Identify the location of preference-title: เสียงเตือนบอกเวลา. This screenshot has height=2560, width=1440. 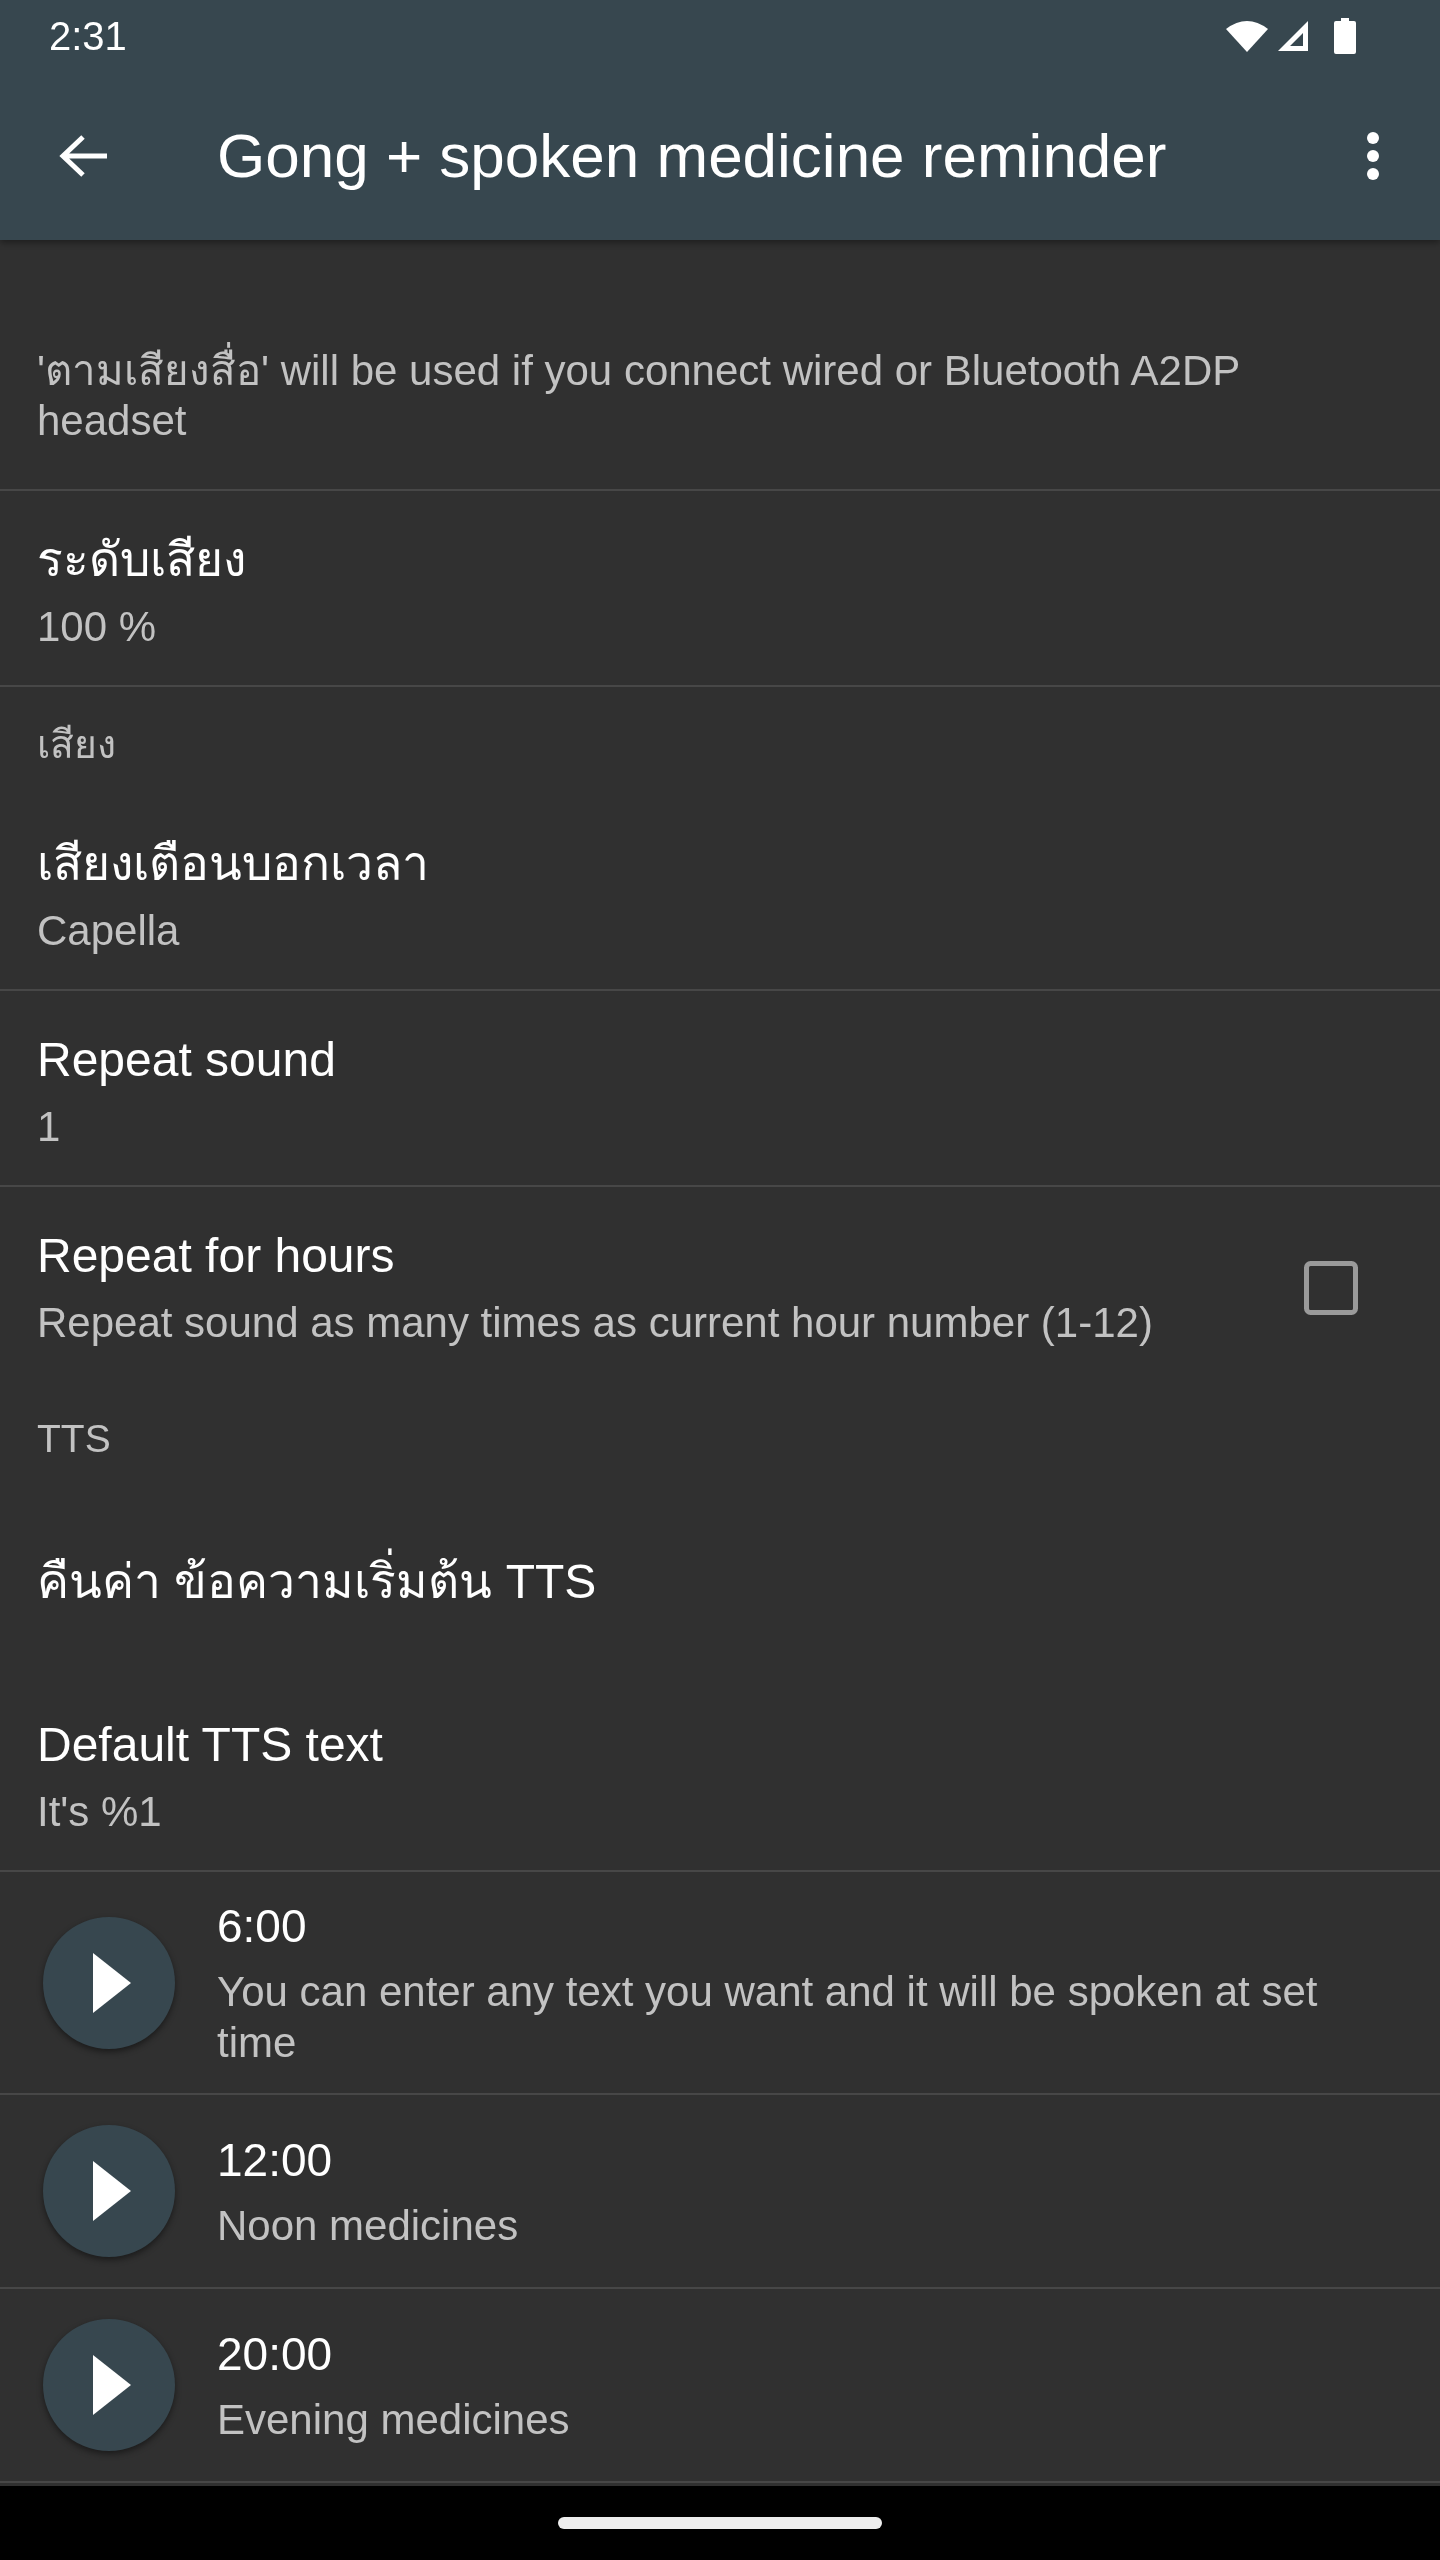
(233, 864).